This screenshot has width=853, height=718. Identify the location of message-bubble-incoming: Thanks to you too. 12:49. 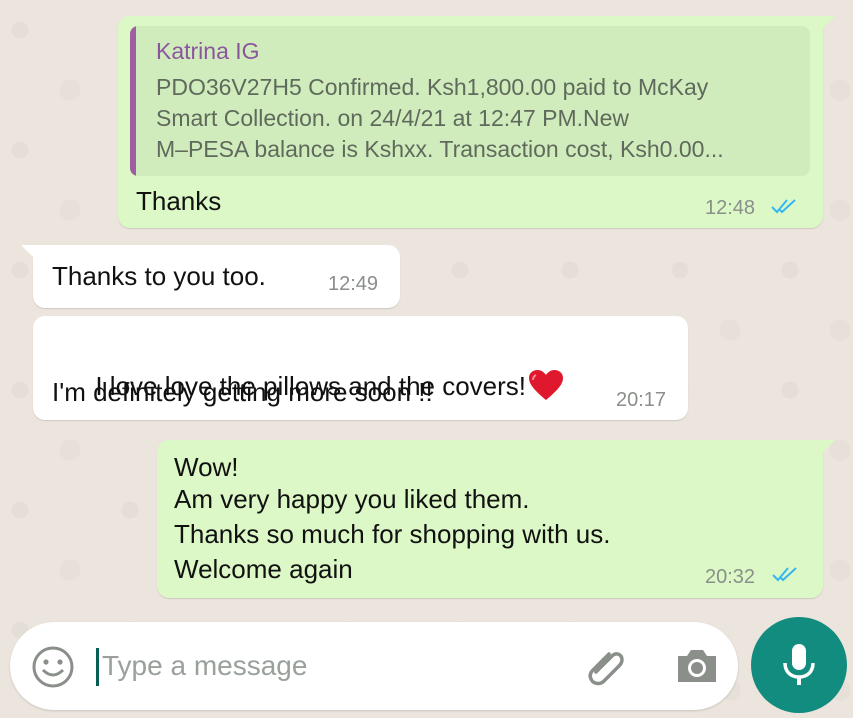
(210, 276).